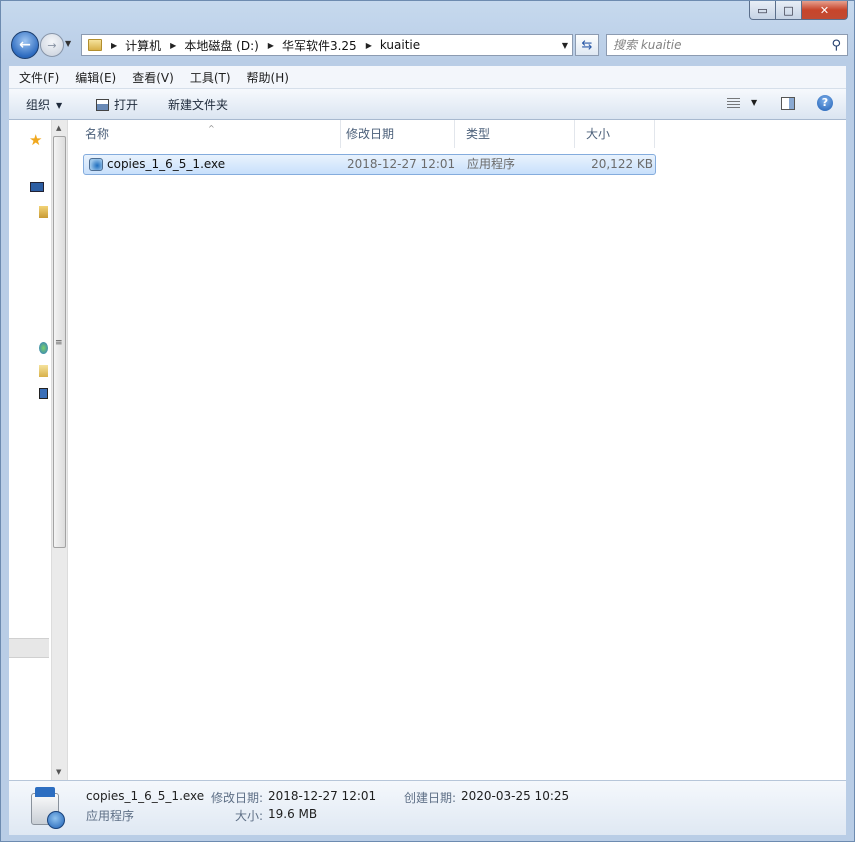 Image resolution: width=855 pixels, height=842 pixels. Describe the element at coordinates (221, 45) in the screenshot. I see `breadcrumb-local-disk: 本地磁盘 (D:)` at that location.